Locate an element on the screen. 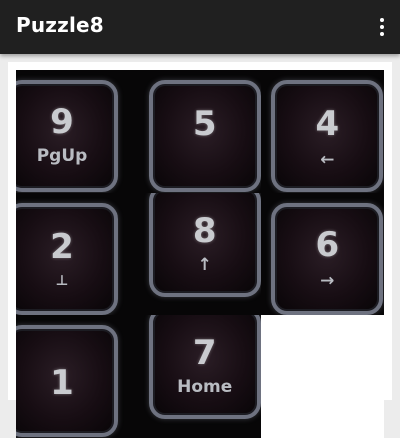  key-face: 5 is located at coordinates (204, 136).